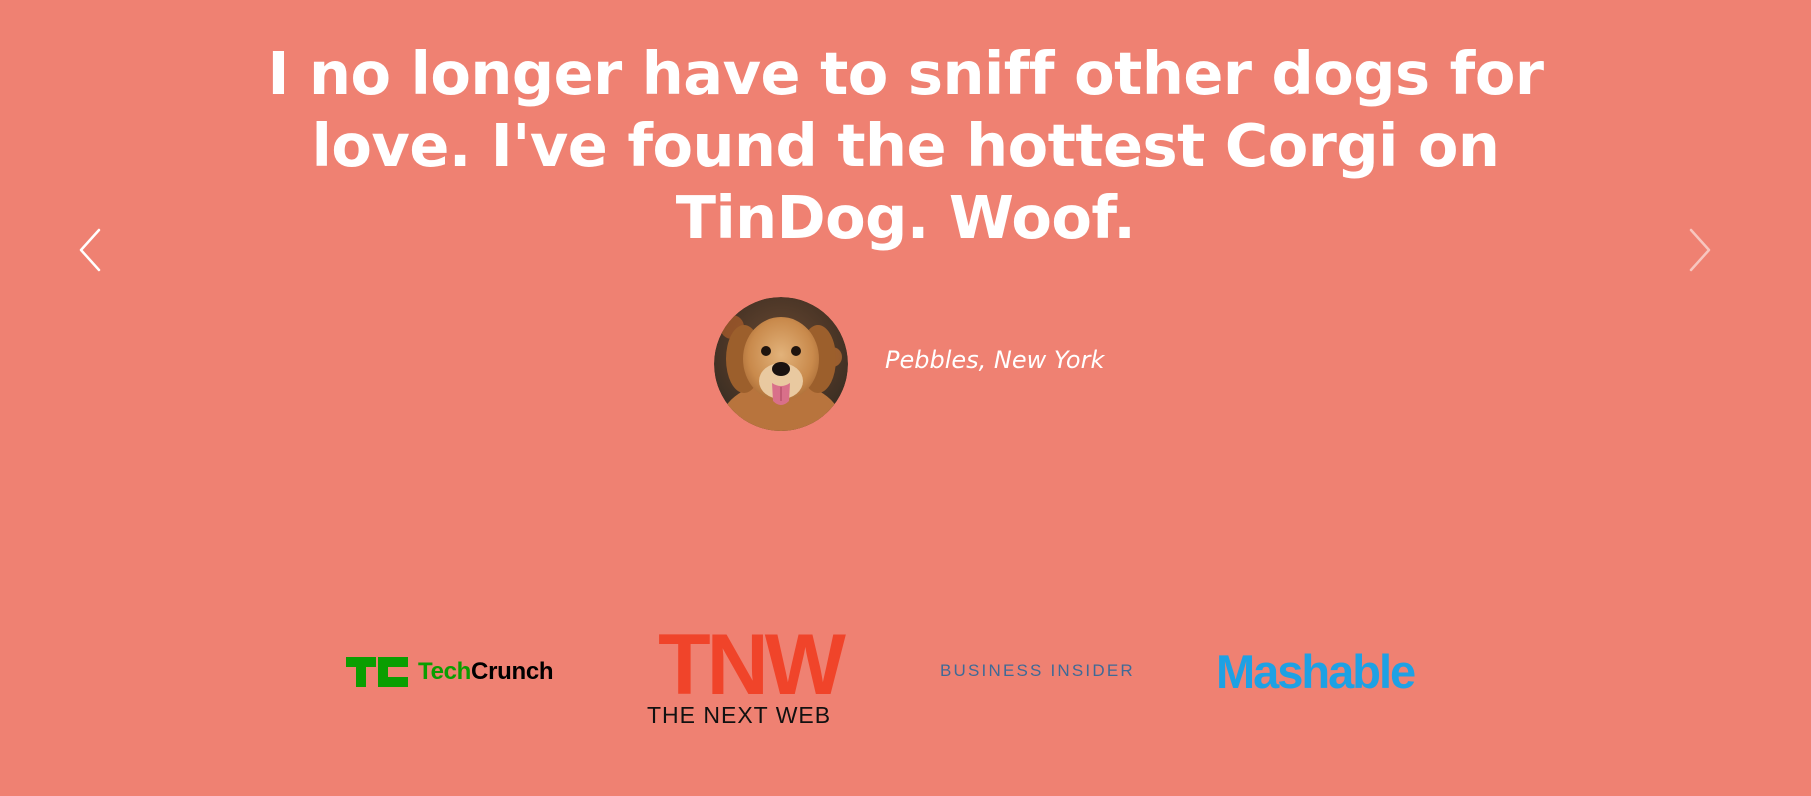  I want to click on dog-avatar-image, so click(781, 364).